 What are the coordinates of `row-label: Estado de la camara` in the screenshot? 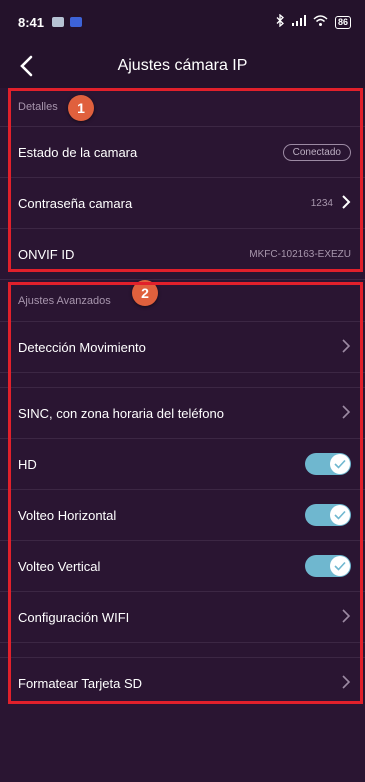 It's located at (78, 152).